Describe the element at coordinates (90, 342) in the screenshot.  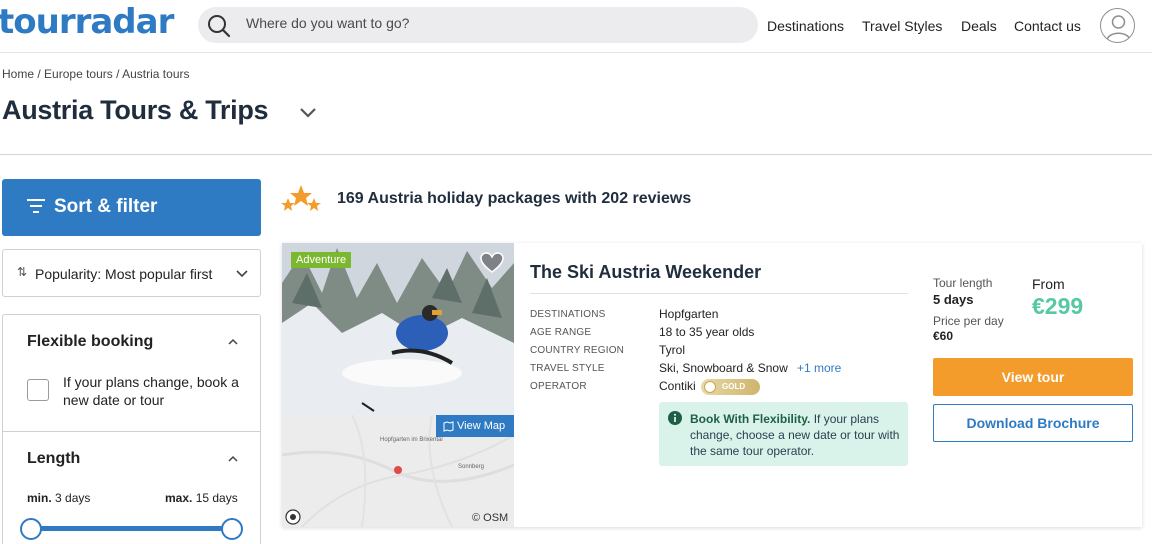
I see `flexible-booking-title: Flexible booking` at that location.